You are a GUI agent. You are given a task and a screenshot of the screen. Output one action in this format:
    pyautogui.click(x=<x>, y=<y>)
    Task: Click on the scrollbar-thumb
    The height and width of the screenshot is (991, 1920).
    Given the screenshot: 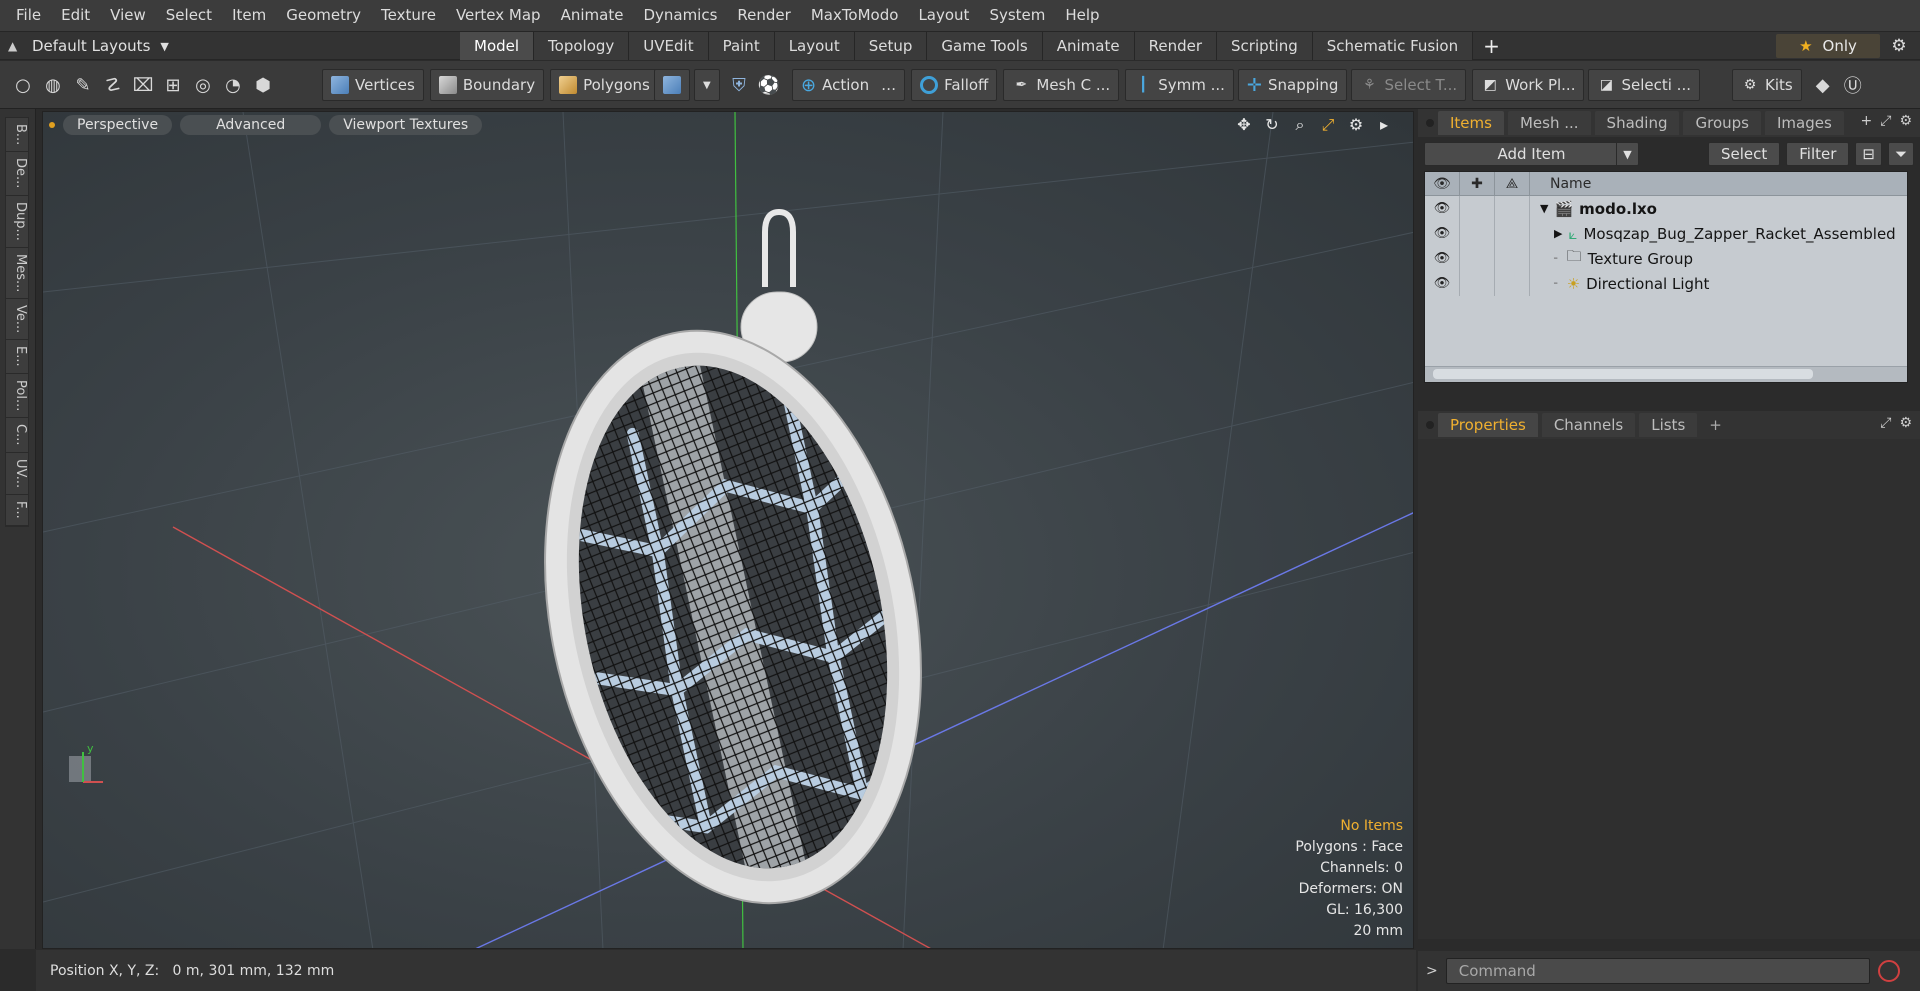 What is the action you would take?
    pyautogui.click(x=1623, y=374)
    